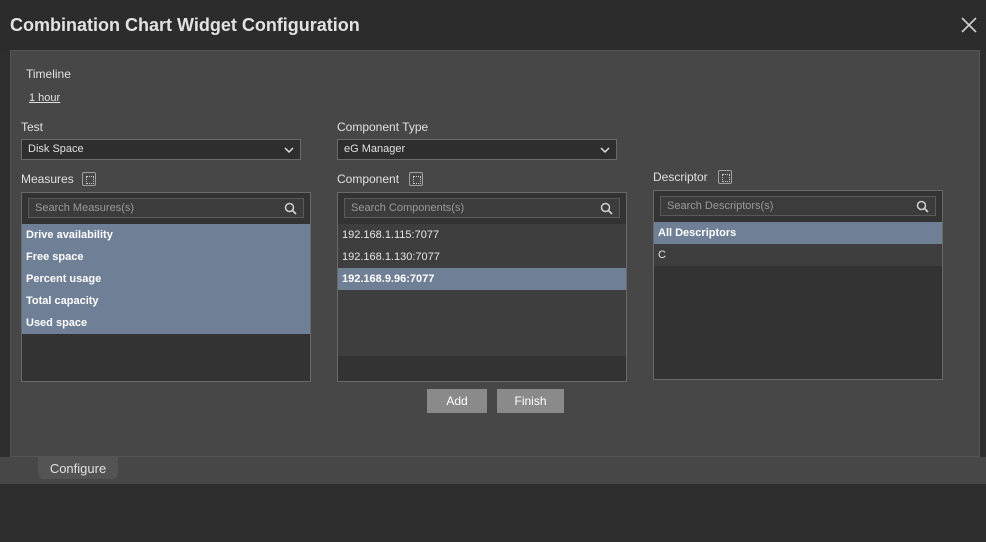  Describe the element at coordinates (482, 279) in the screenshot. I see `component-item: 192.168.9.96:7077` at that location.